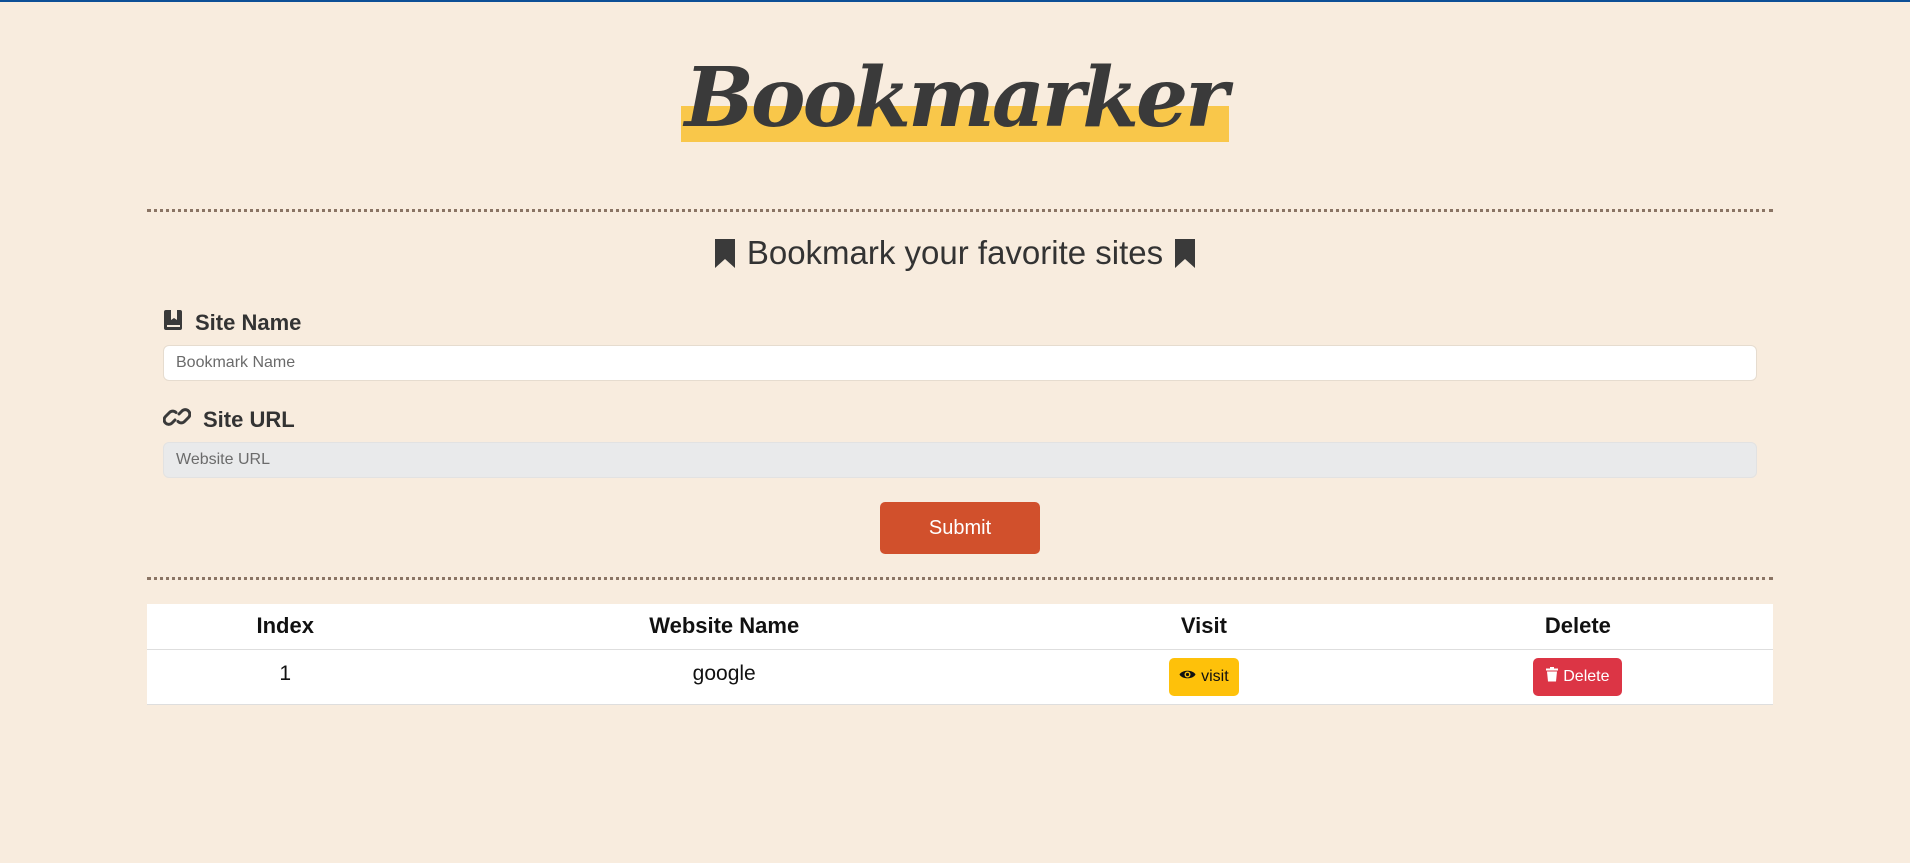 The height and width of the screenshot is (863, 1910). I want to click on book-bookmark-icon, so click(173, 323).